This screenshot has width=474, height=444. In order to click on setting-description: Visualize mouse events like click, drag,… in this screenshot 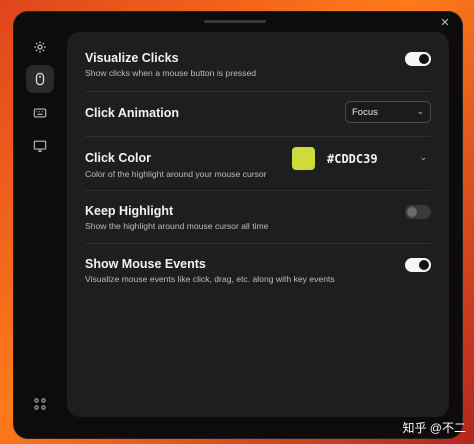, I will do `click(210, 279)`.